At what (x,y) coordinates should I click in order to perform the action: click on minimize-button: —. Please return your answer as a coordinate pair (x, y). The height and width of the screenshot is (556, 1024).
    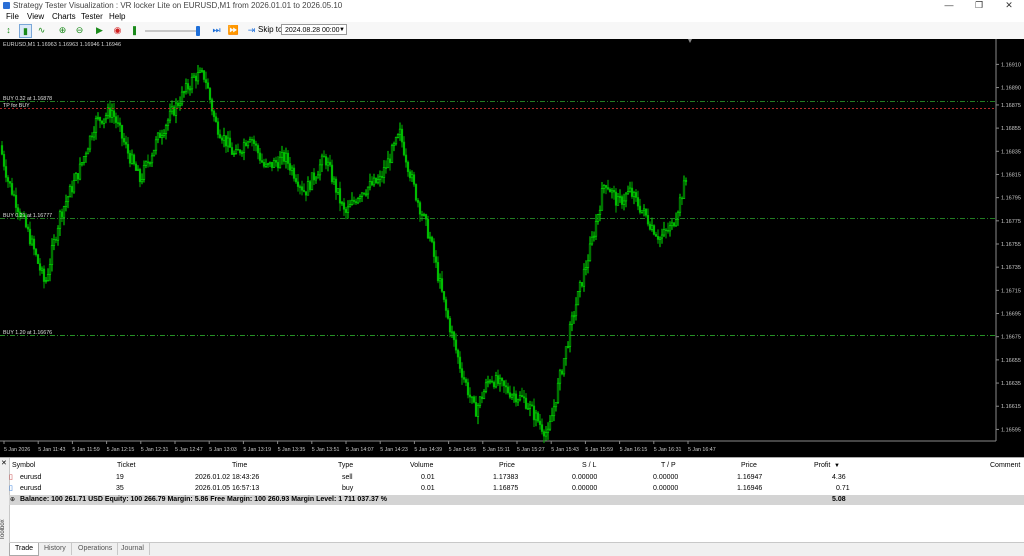
    Looking at the image, I should click on (949, 5).